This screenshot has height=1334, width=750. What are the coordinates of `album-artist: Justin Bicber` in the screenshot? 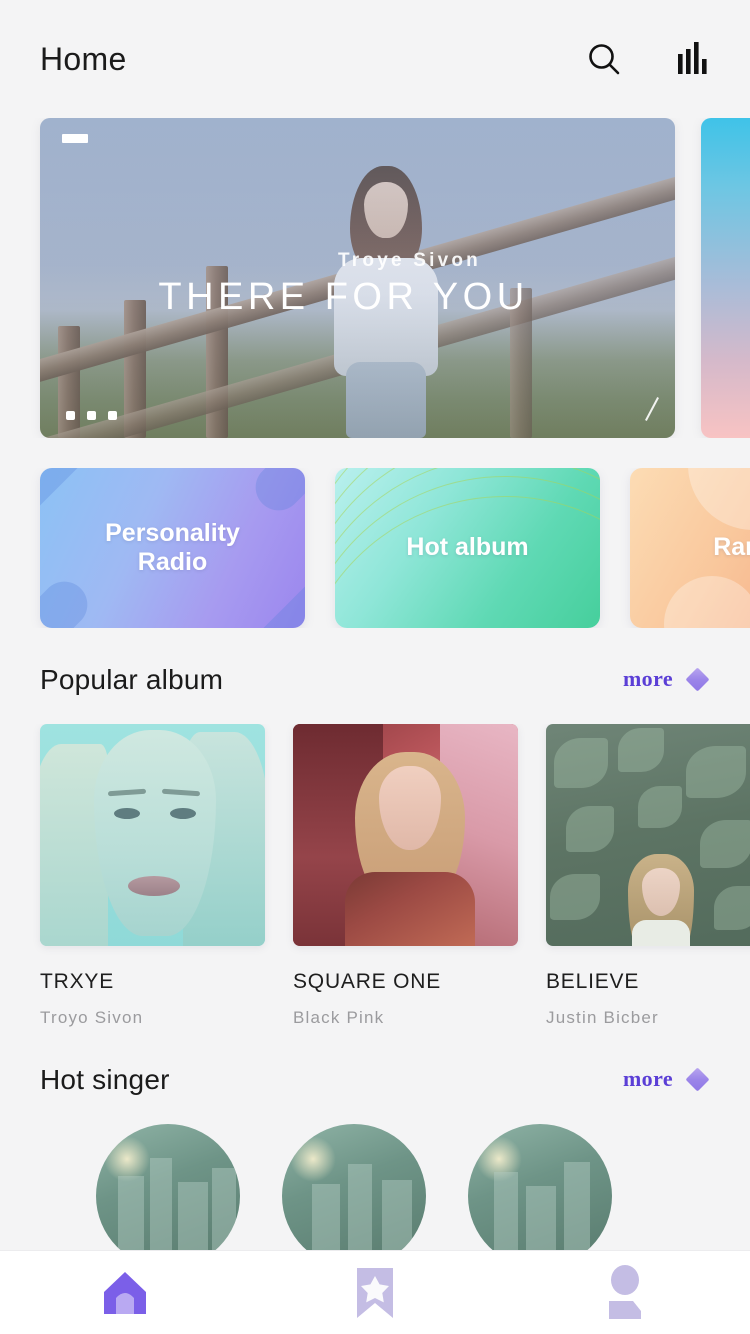 It's located at (602, 1017).